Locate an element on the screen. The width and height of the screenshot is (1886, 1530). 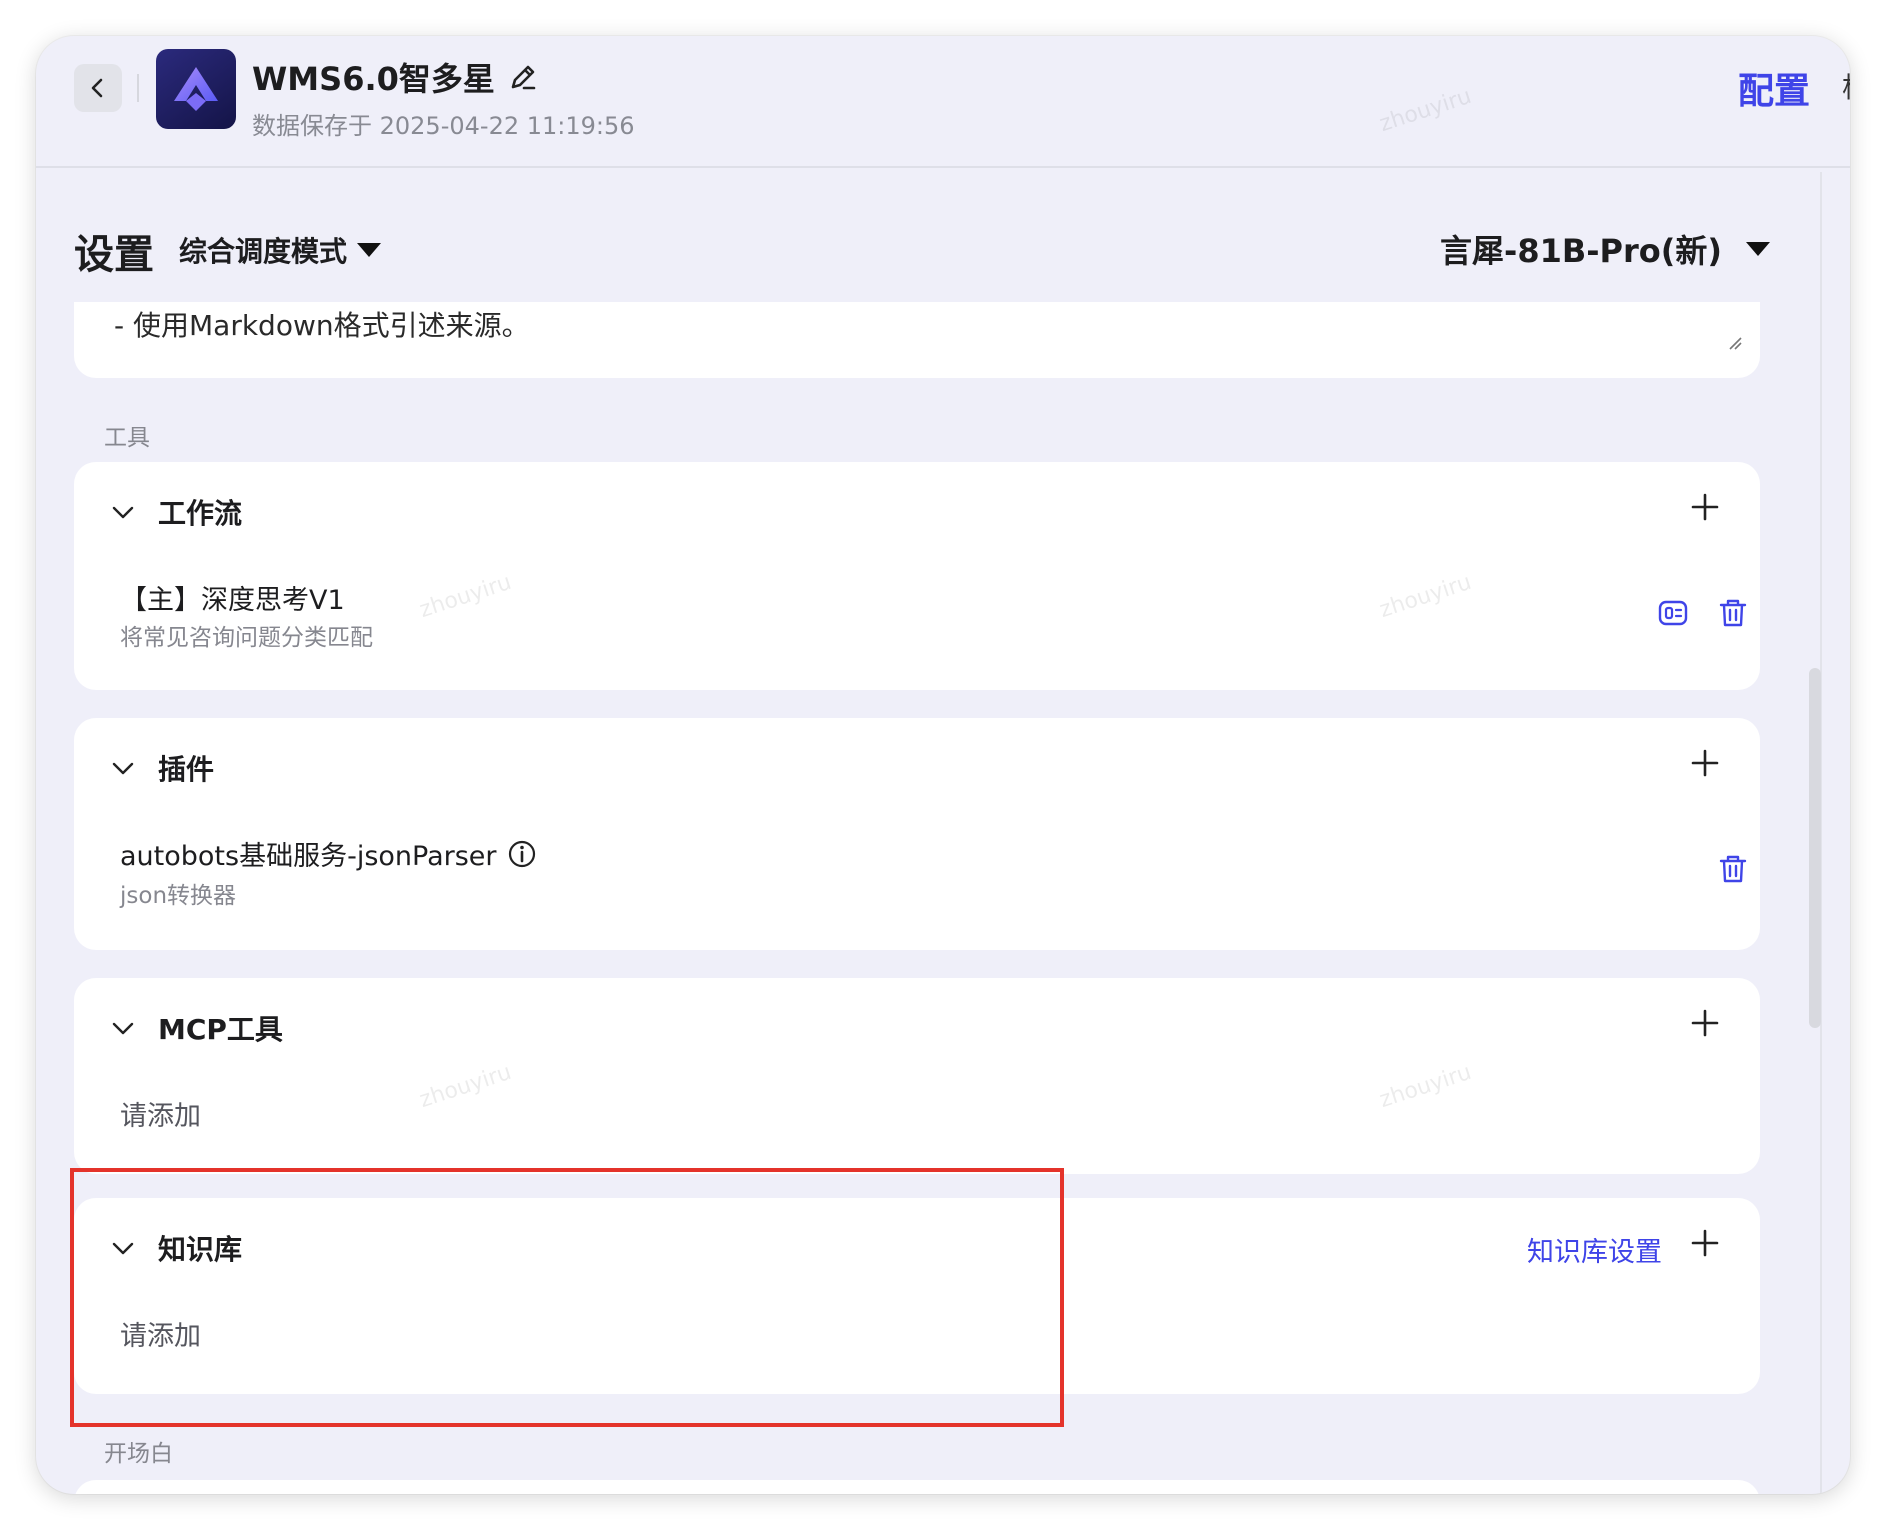
mcp-tools-header: MCP工具 is located at coordinates (196, 1028).